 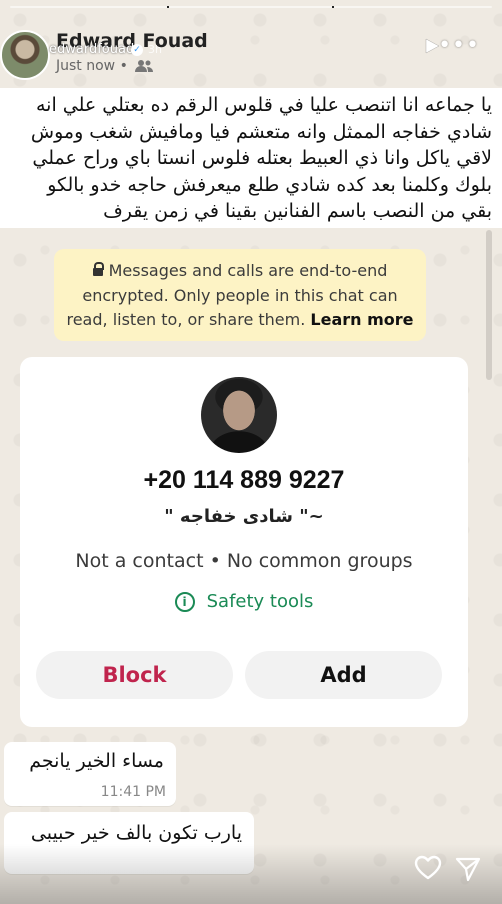 What do you see at coordinates (244, 561) in the screenshot?
I see `contact-status: Not a contact • No common groups` at bounding box center [244, 561].